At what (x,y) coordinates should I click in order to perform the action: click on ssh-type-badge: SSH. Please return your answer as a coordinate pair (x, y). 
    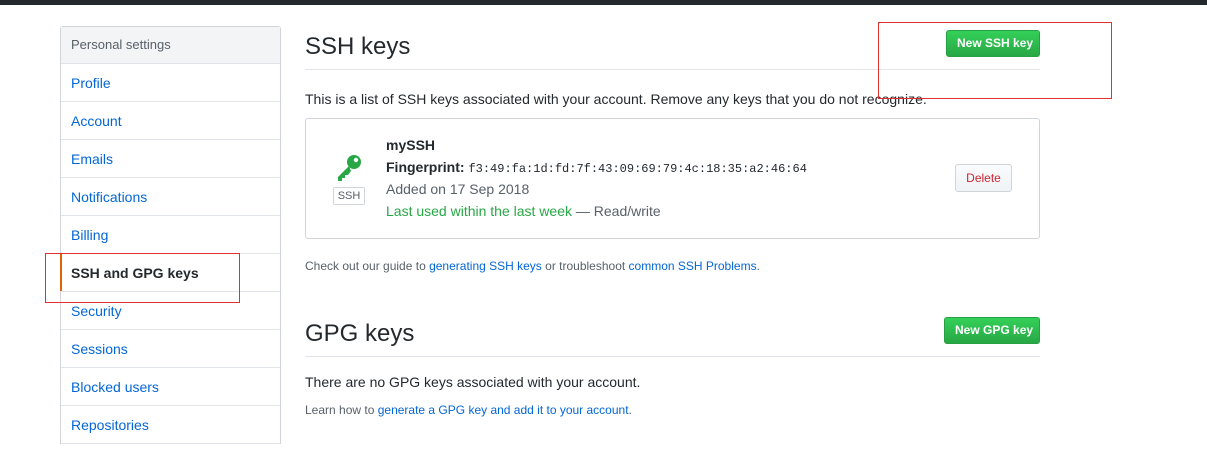
    Looking at the image, I should click on (349, 196).